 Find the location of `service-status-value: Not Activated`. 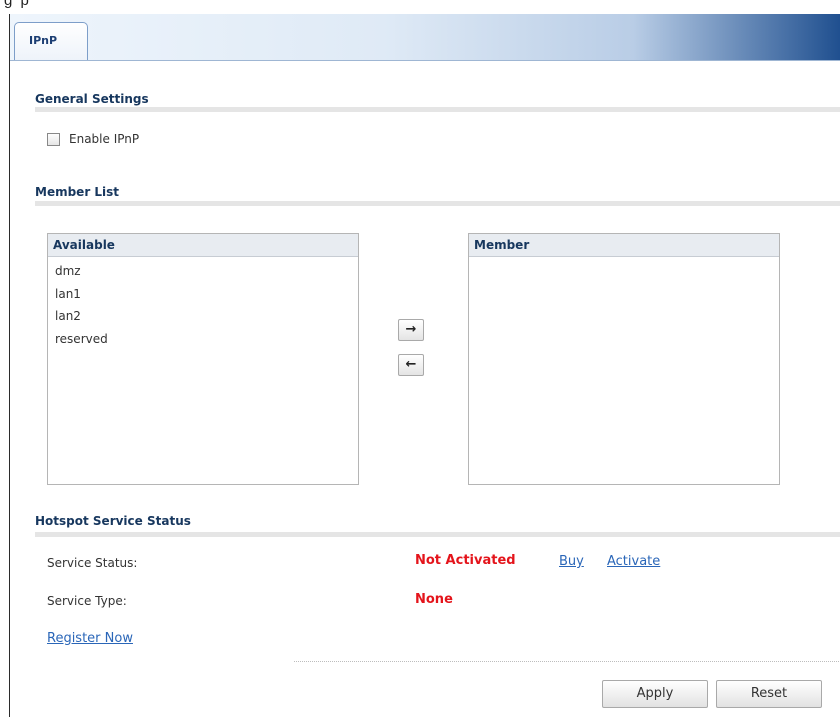

service-status-value: Not Activated is located at coordinates (465, 560).